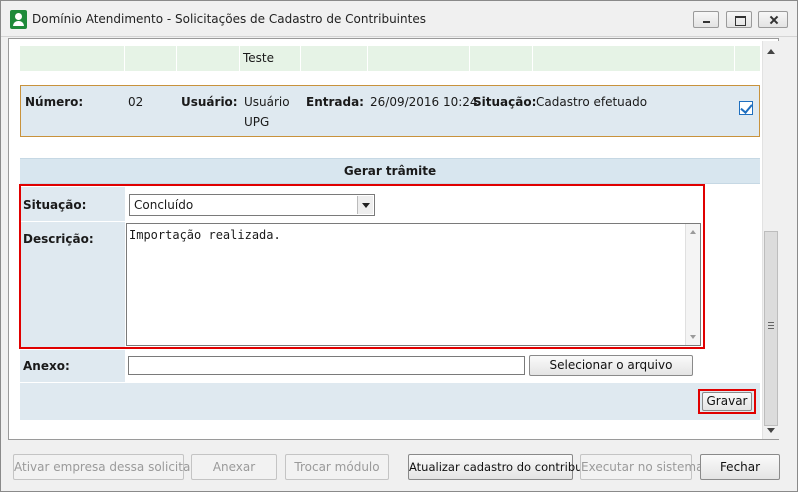 The width and height of the screenshot is (798, 492). What do you see at coordinates (771, 328) in the screenshot?
I see `scrollbar-thumb` at bounding box center [771, 328].